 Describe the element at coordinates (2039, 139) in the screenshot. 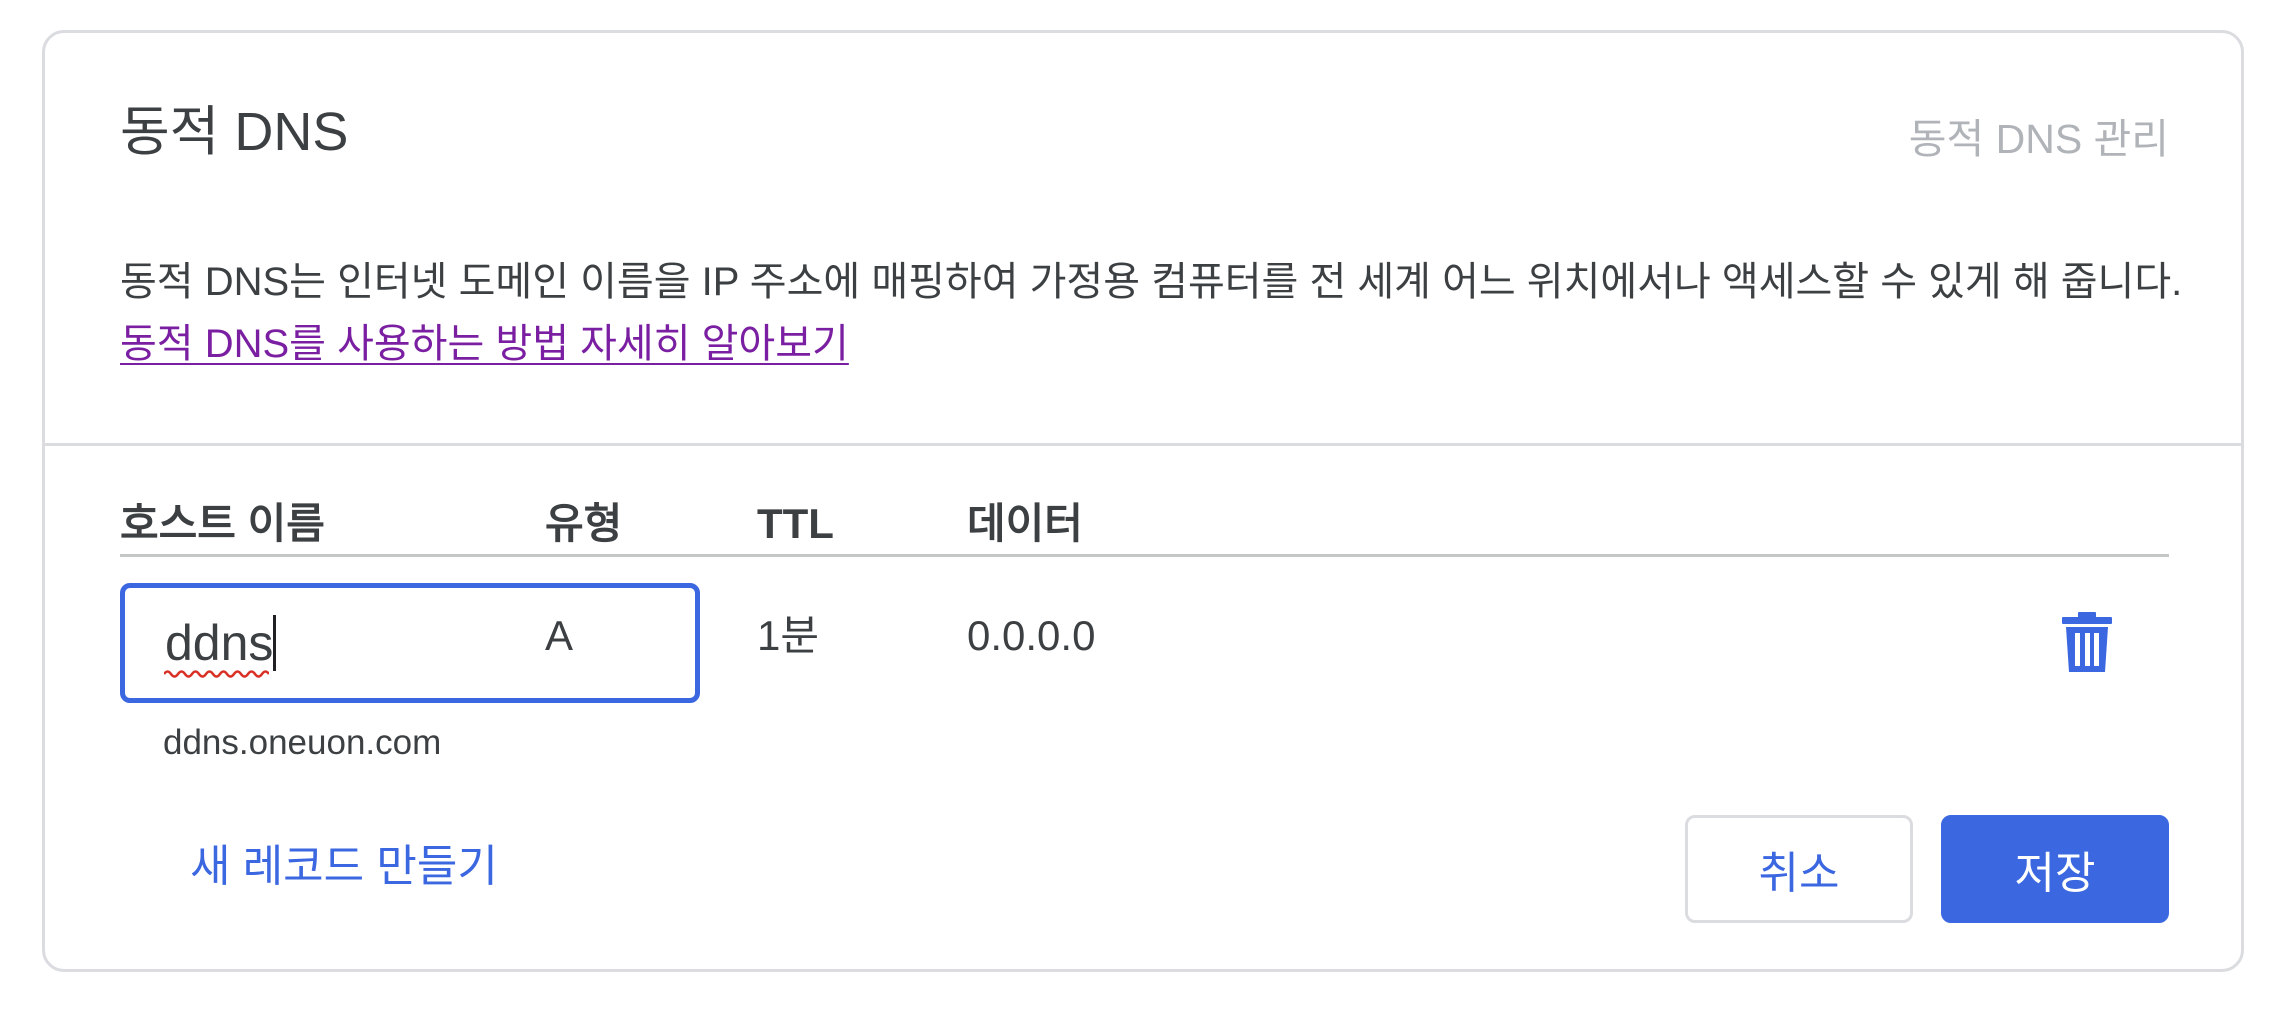

I see `manage-dynamic-dns-link: 동적 DNS 관리` at that location.